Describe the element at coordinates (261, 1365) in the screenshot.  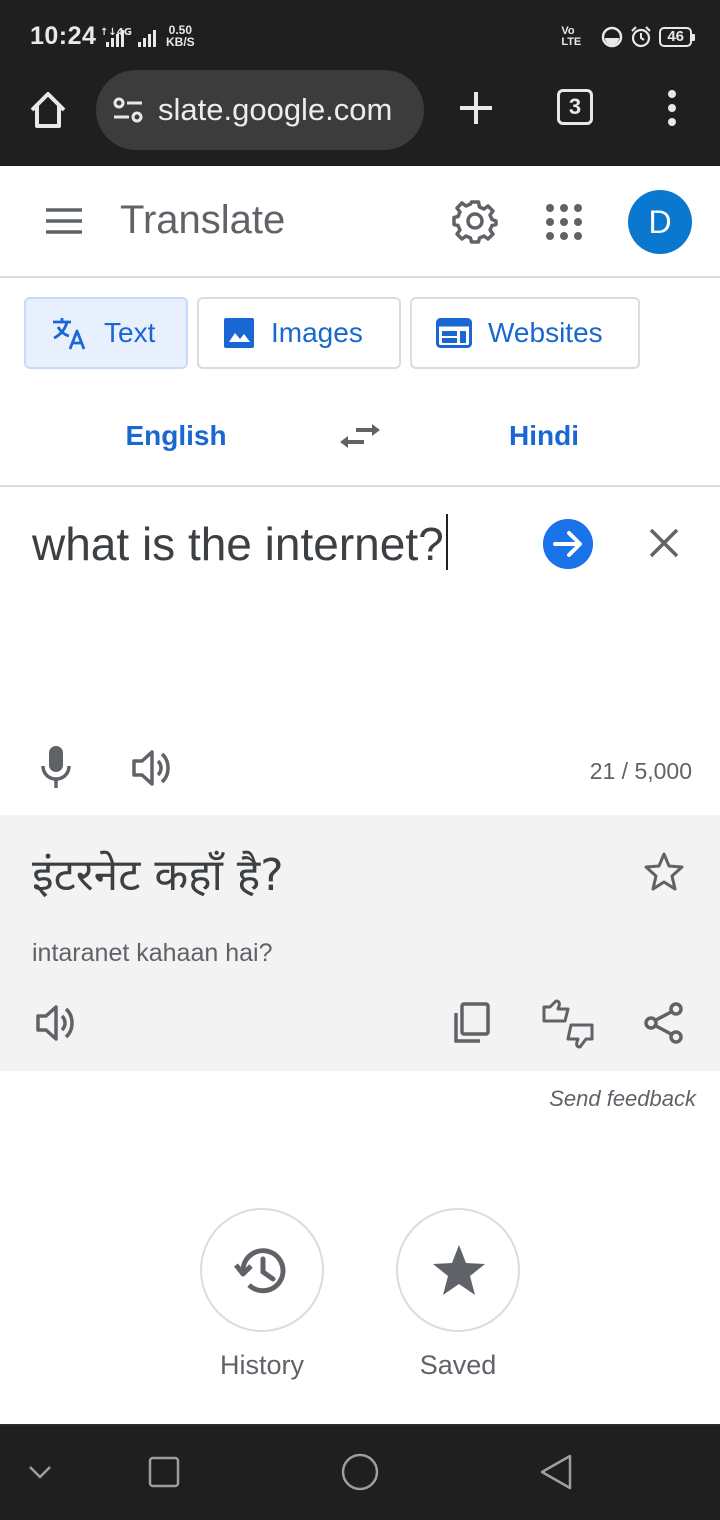
I see `history-label: History` at that location.